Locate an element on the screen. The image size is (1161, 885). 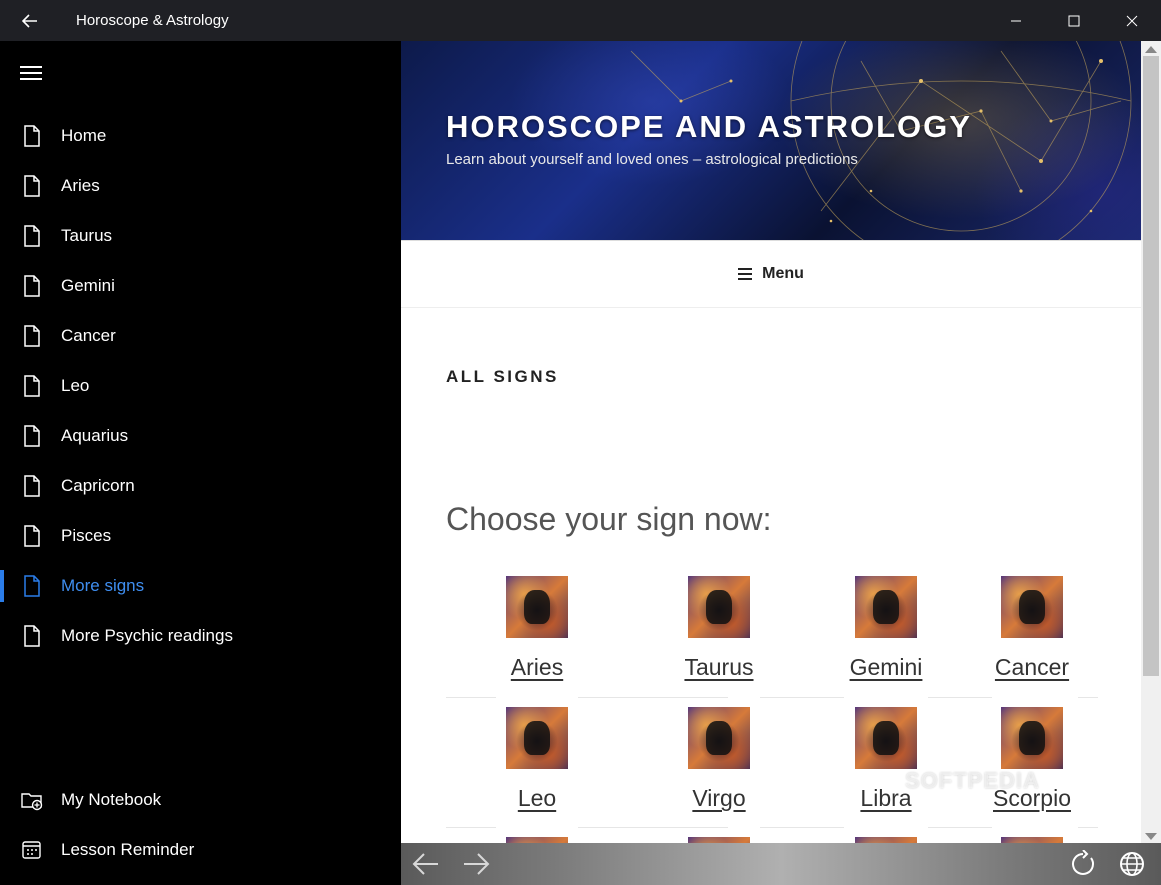
maximize-button is located at coordinates (1074, 20).